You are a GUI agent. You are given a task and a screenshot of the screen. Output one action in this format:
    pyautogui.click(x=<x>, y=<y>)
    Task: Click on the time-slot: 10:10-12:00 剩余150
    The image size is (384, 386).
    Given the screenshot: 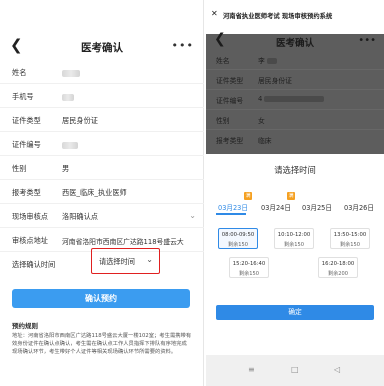 What is the action you would take?
    pyautogui.click(x=294, y=238)
    